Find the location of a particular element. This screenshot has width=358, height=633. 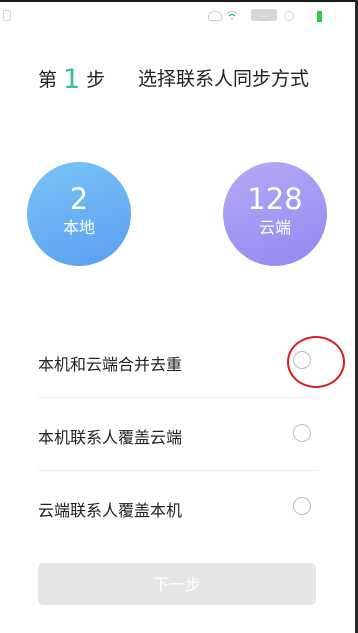

step-suffix: 步 is located at coordinates (96, 80).